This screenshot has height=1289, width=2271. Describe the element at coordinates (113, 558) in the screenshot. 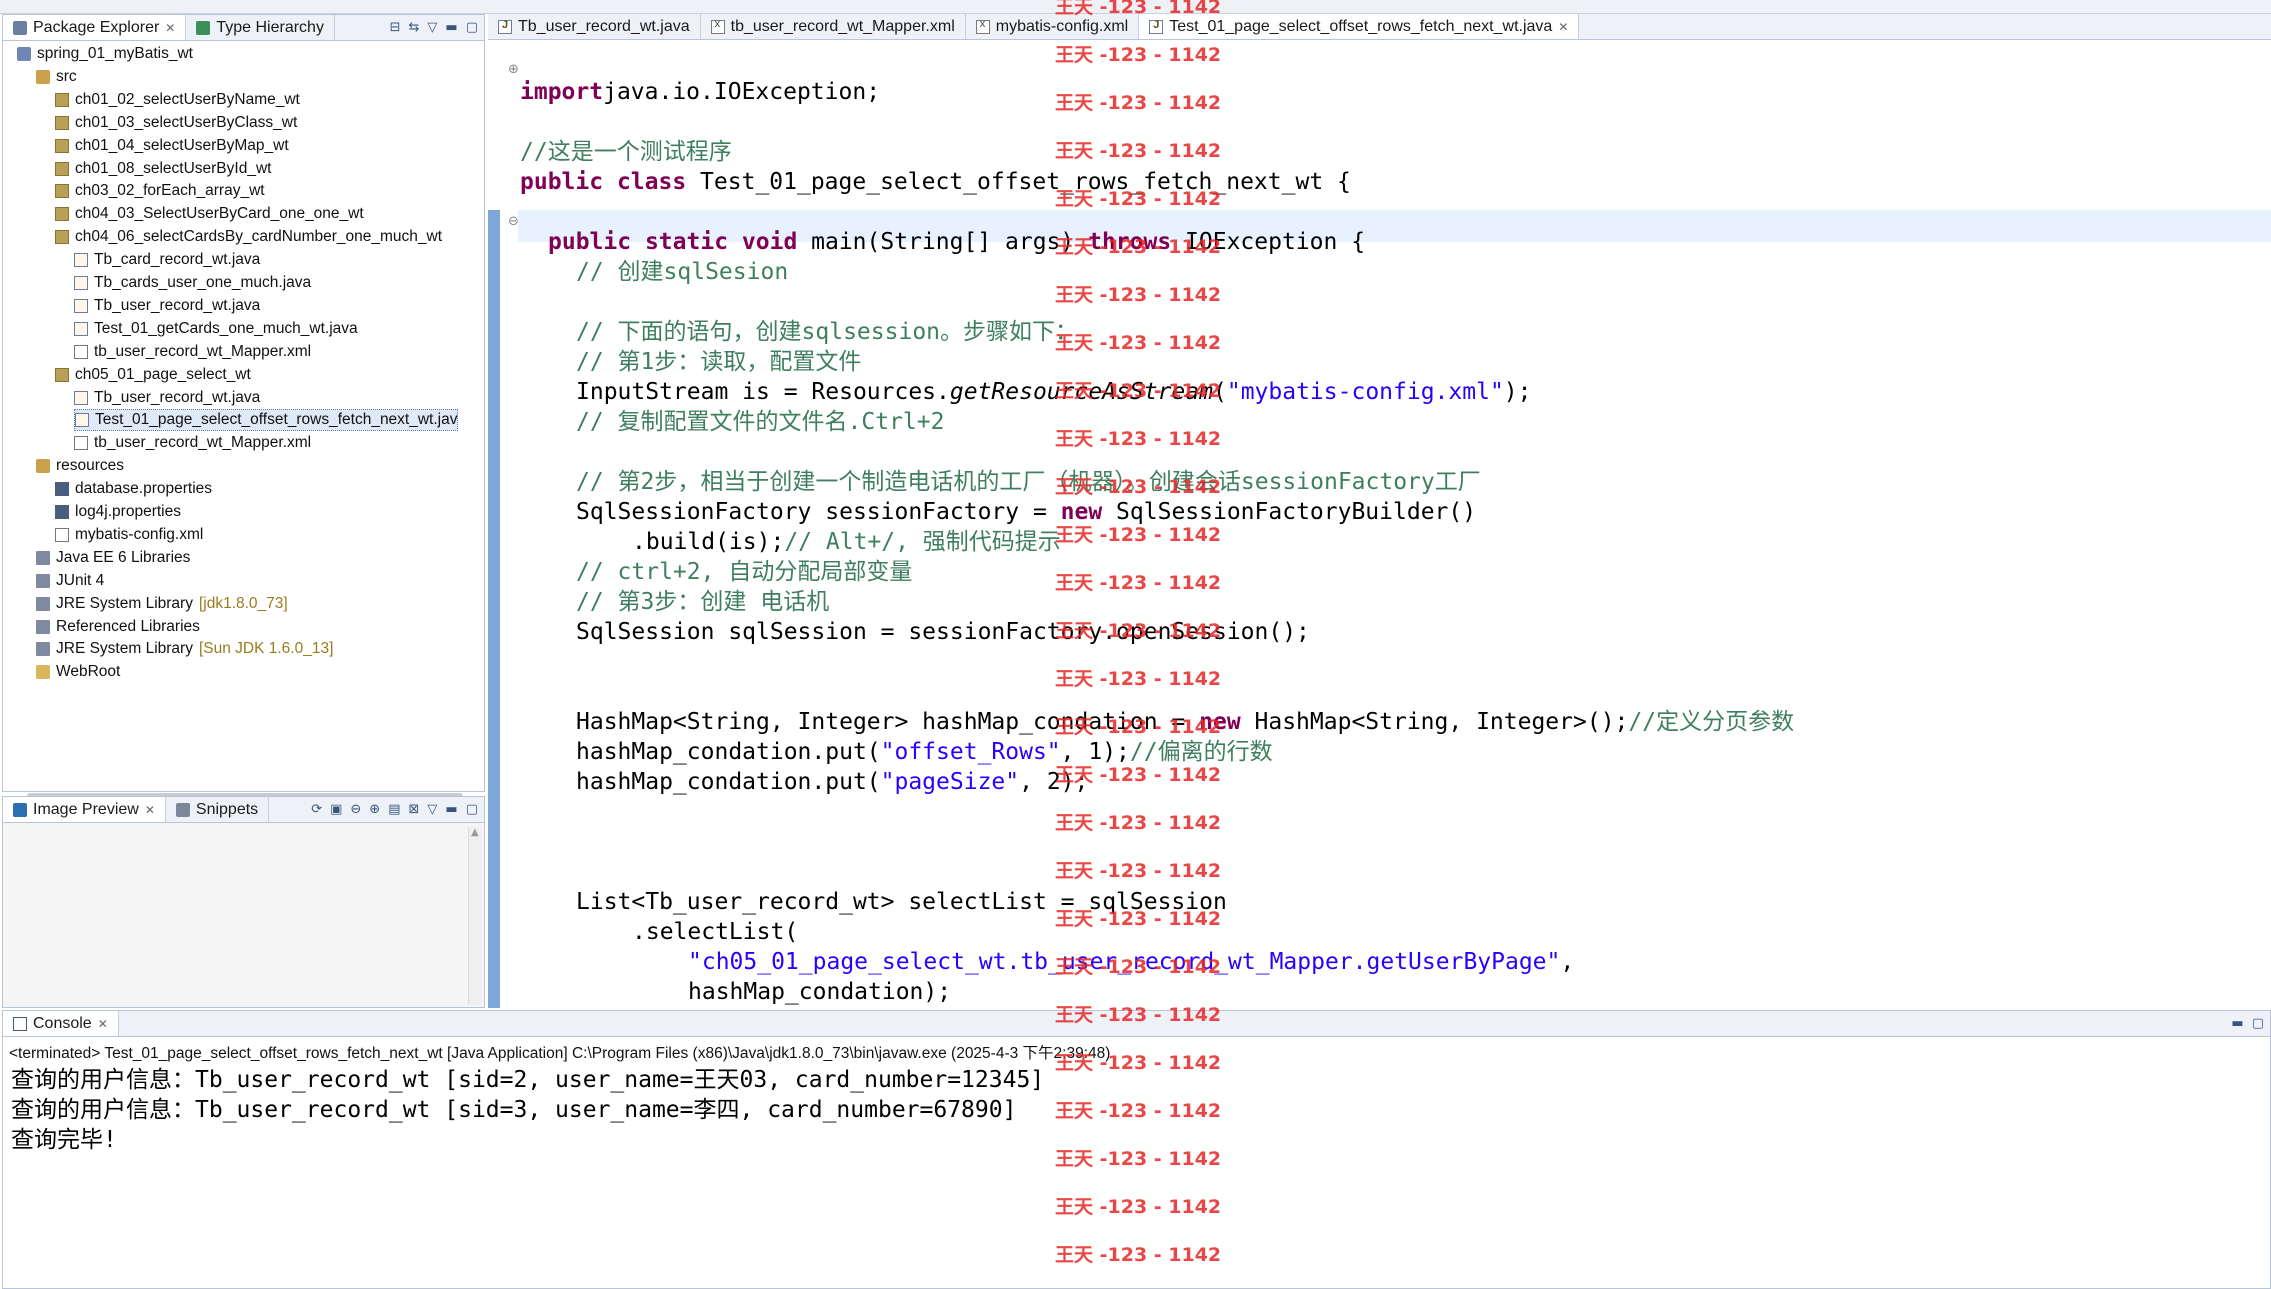

I see `tree-item: Java EE 6 Libraries` at that location.